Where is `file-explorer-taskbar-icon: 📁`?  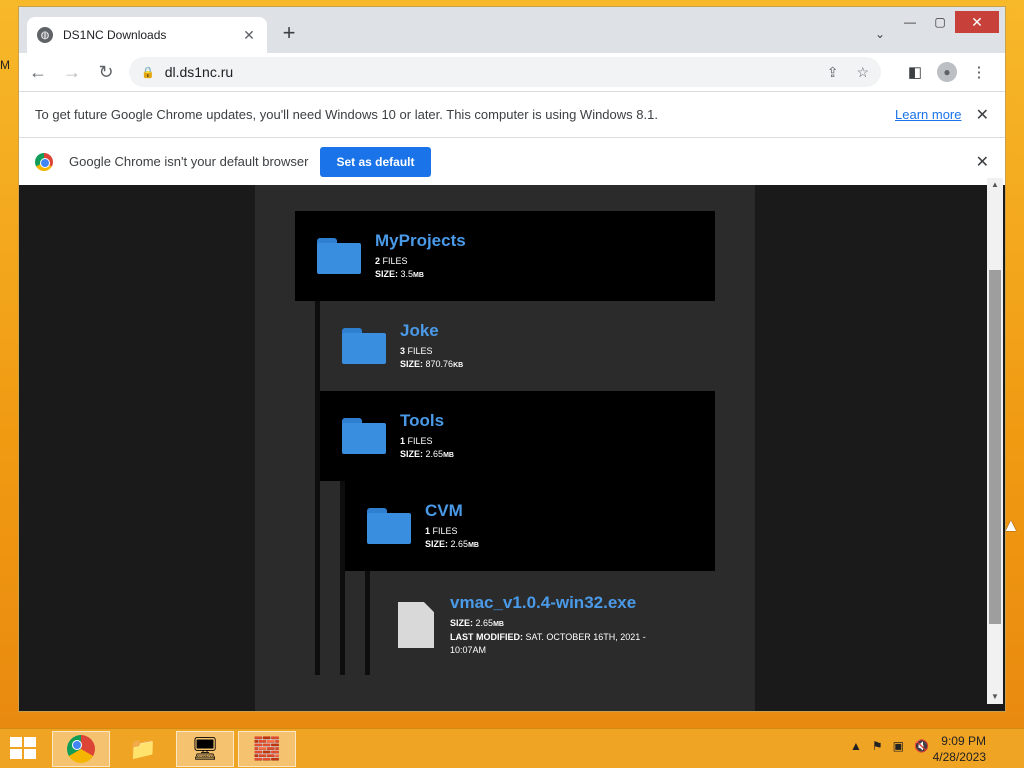 file-explorer-taskbar-icon: 📁 is located at coordinates (143, 749).